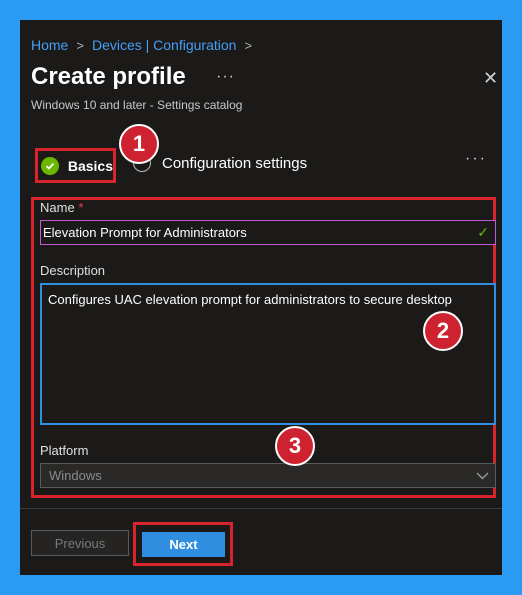 This screenshot has height=595, width=522. Describe the element at coordinates (295, 446) in the screenshot. I see `annotation-badge-3: 3` at that location.